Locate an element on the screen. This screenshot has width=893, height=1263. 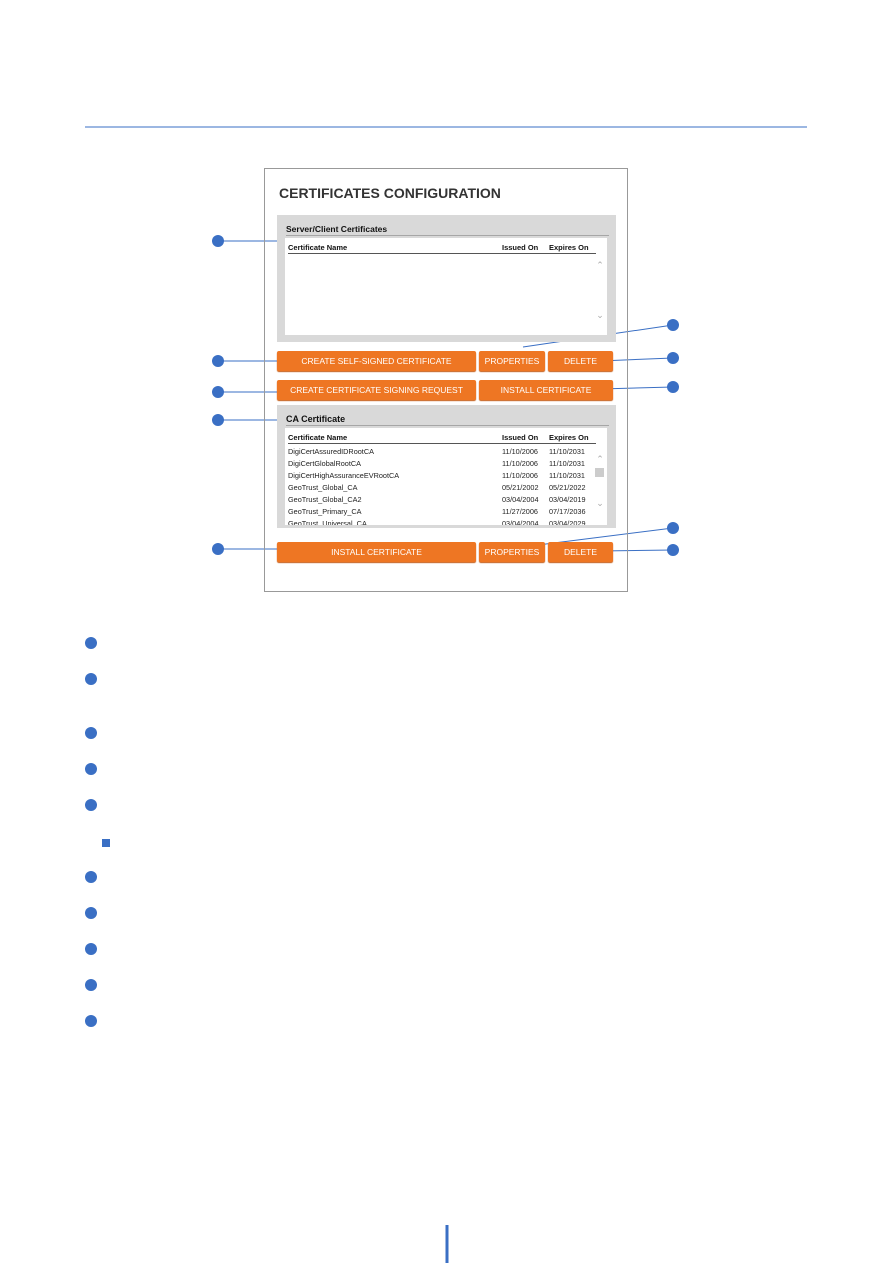
issued-on: 11/27/2006 is located at coordinates (520, 511).